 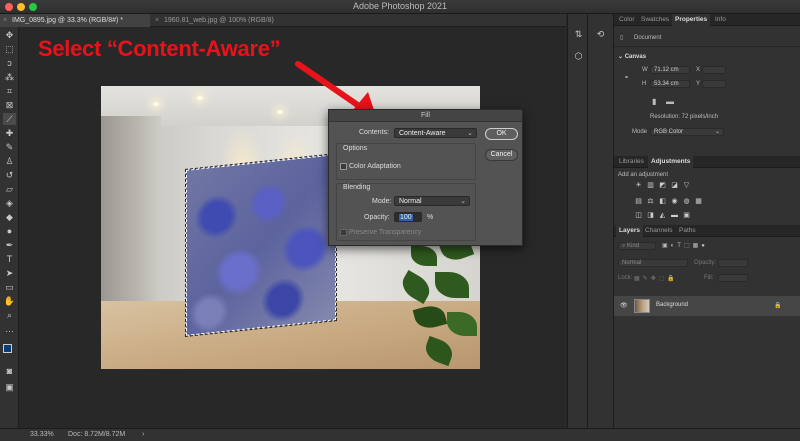 I want to click on hue-saturation-icon: ▤, so click(x=638, y=201).